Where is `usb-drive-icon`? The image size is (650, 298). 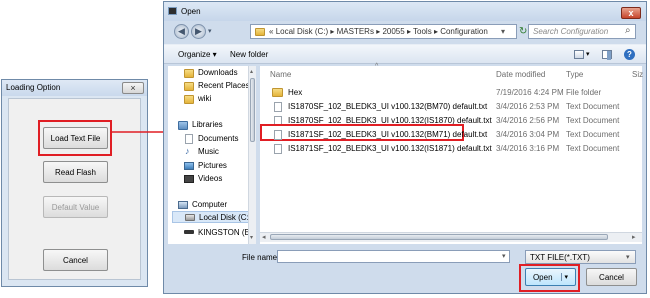 usb-drive-icon is located at coordinates (189, 232).